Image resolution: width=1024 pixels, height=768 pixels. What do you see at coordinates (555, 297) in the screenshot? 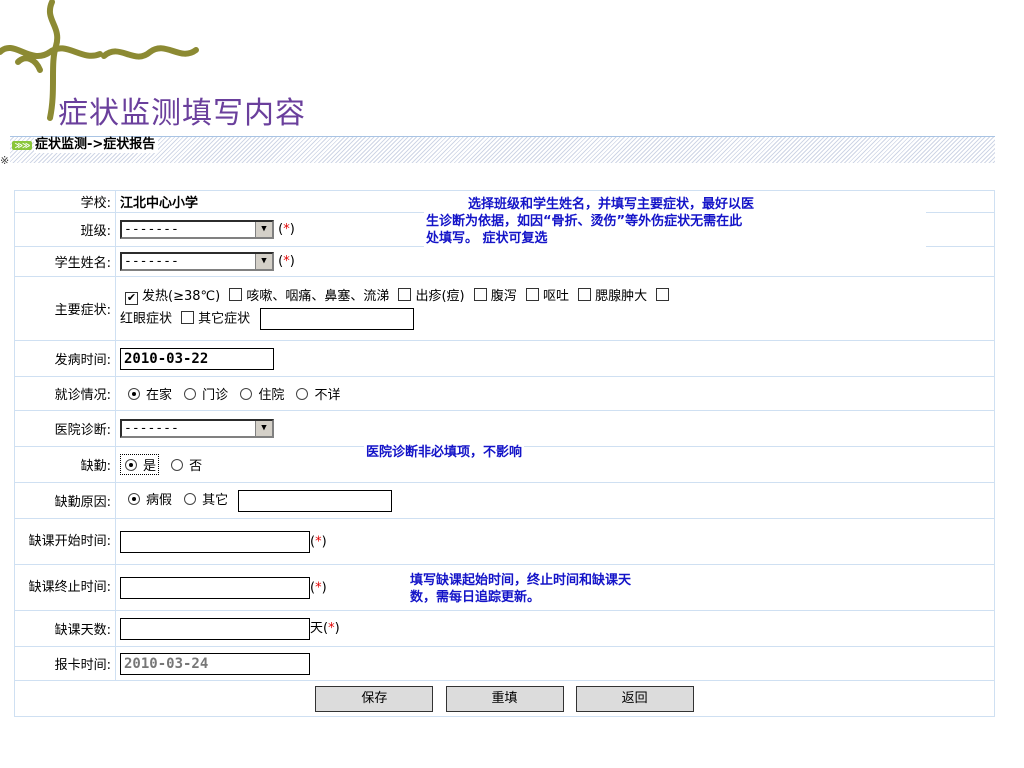
I see `symptom-vomit-label: 呕吐` at bounding box center [555, 297].